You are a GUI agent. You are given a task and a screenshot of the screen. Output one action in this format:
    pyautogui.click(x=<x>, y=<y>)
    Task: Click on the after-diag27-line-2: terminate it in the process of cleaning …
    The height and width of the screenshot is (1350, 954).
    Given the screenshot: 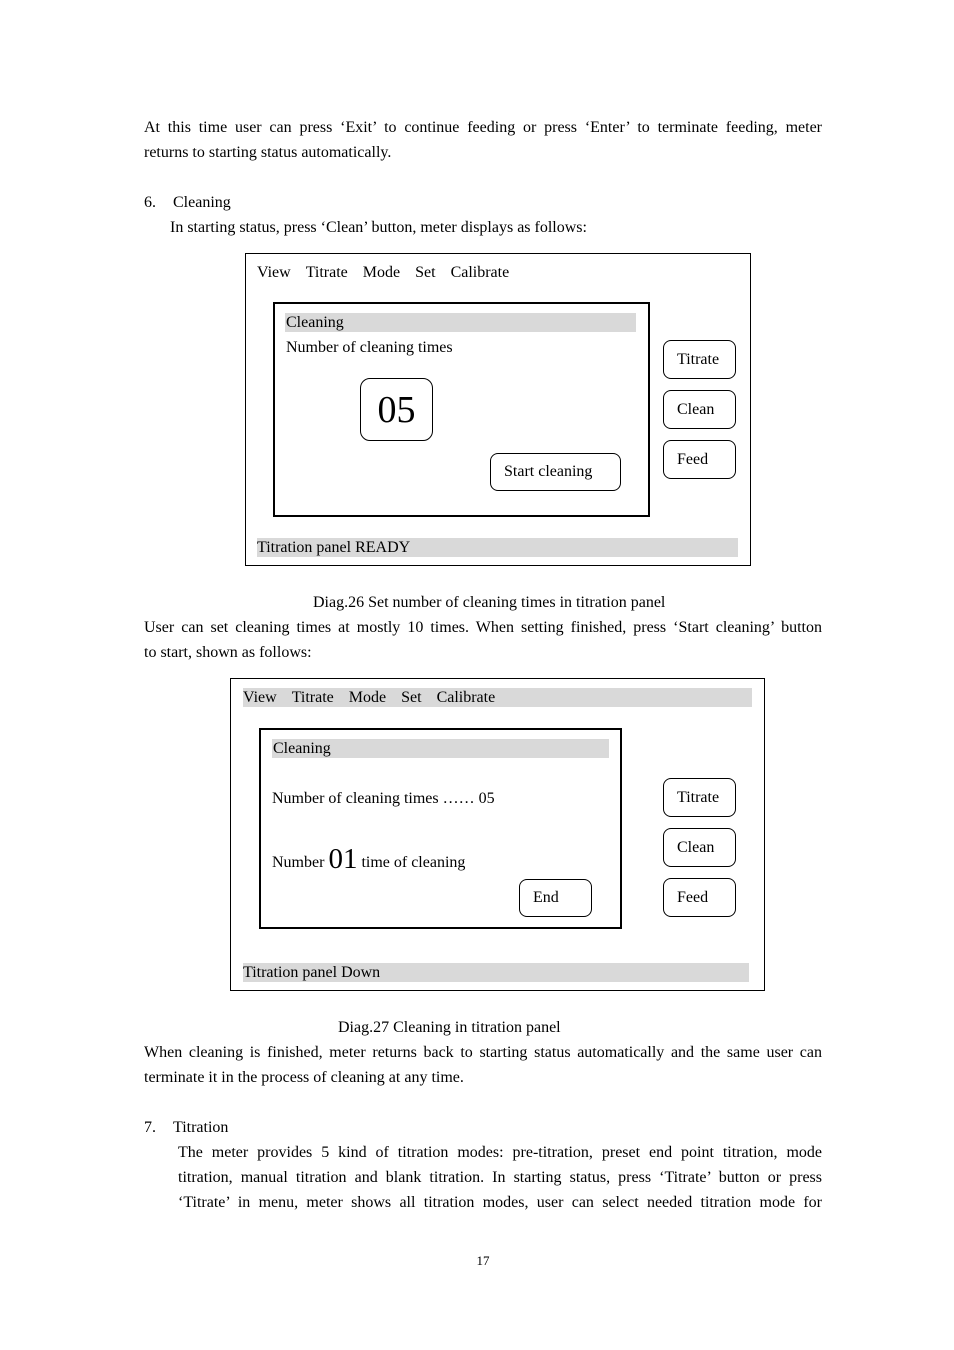 What is the action you would take?
    pyautogui.click(x=304, y=1077)
    